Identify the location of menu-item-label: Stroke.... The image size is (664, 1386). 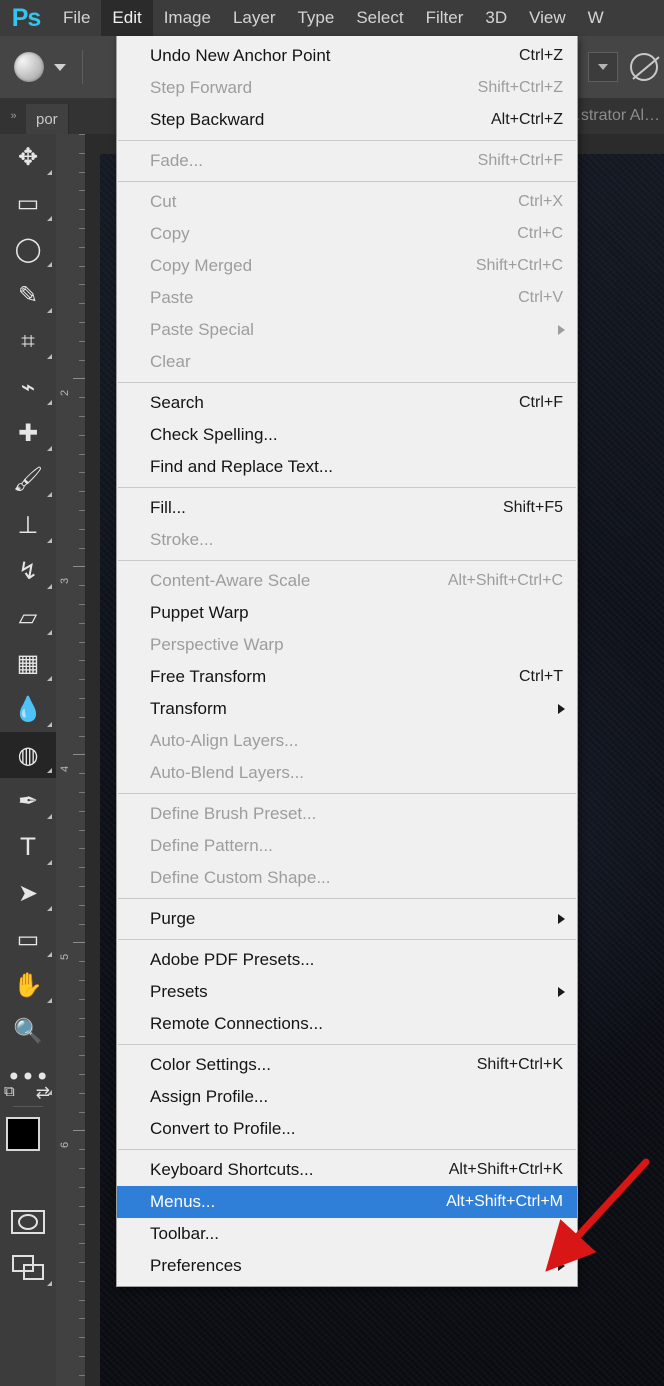
(182, 539).